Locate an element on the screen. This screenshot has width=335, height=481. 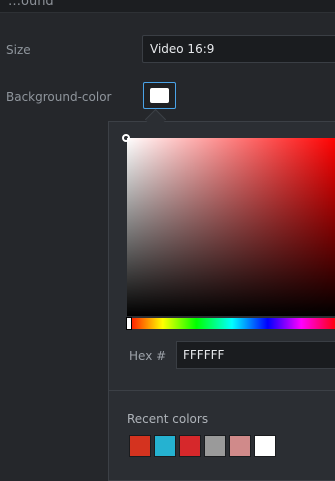
hue-slider-handle is located at coordinates (129, 323).